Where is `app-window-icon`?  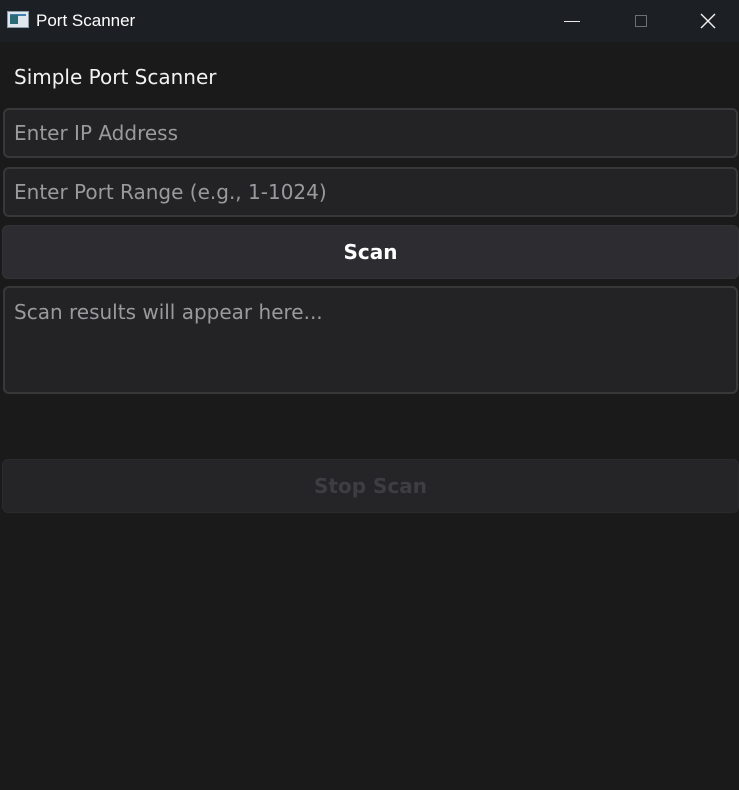 app-window-icon is located at coordinates (18, 19).